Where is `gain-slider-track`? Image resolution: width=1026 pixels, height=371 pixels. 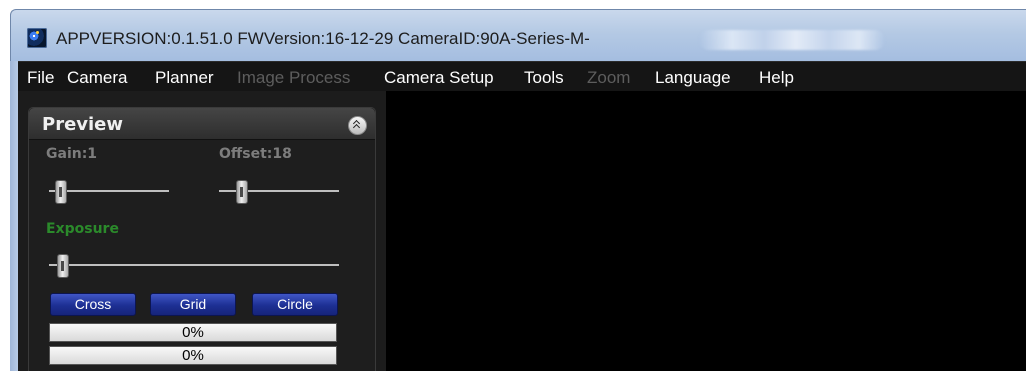
gain-slider-track is located at coordinates (109, 191).